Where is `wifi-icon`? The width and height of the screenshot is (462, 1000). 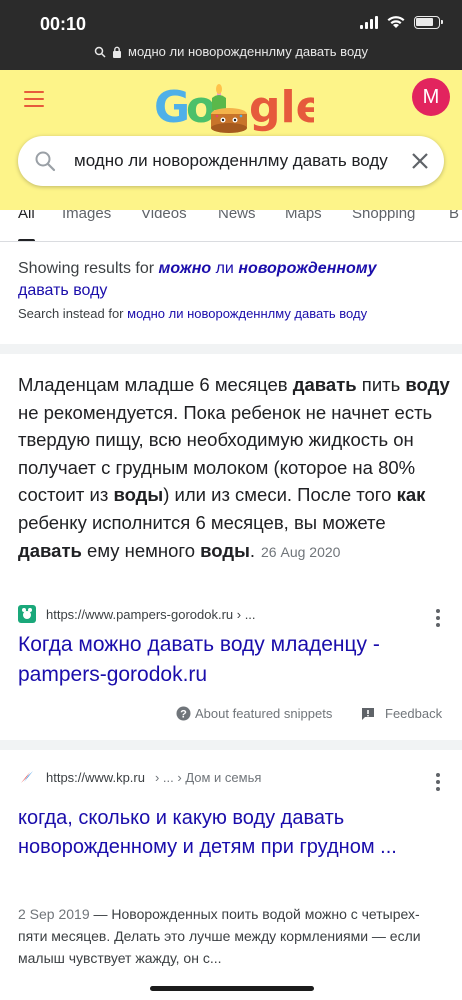 wifi-icon is located at coordinates (396, 22).